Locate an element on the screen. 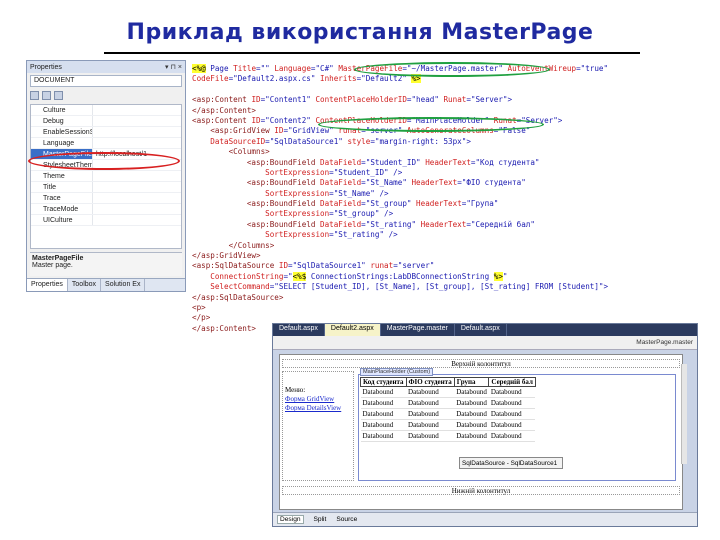 The image size is (720, 540). properties-title: Properties is located at coordinates (46, 67).